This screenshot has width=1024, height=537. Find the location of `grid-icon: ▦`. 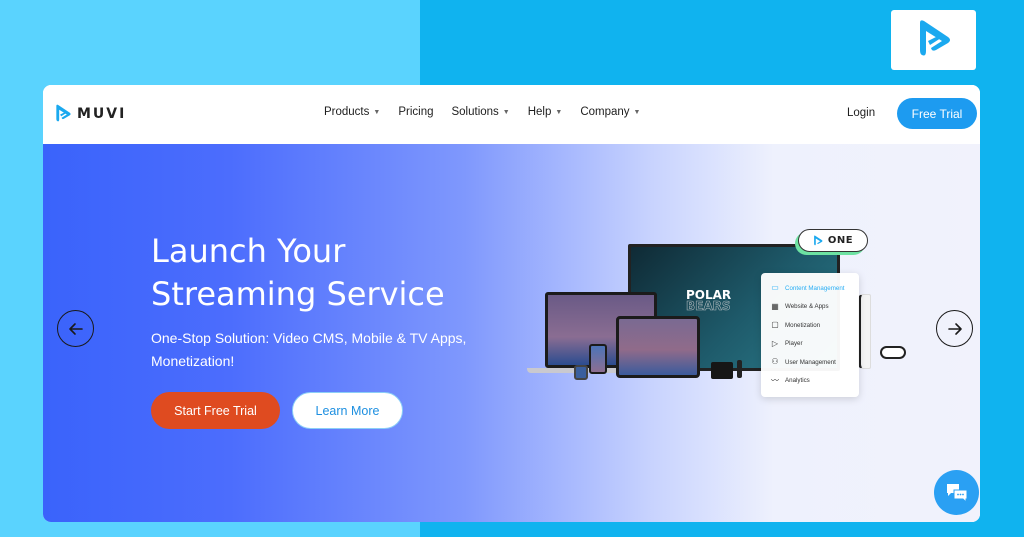

grid-icon: ▦ is located at coordinates (775, 306).